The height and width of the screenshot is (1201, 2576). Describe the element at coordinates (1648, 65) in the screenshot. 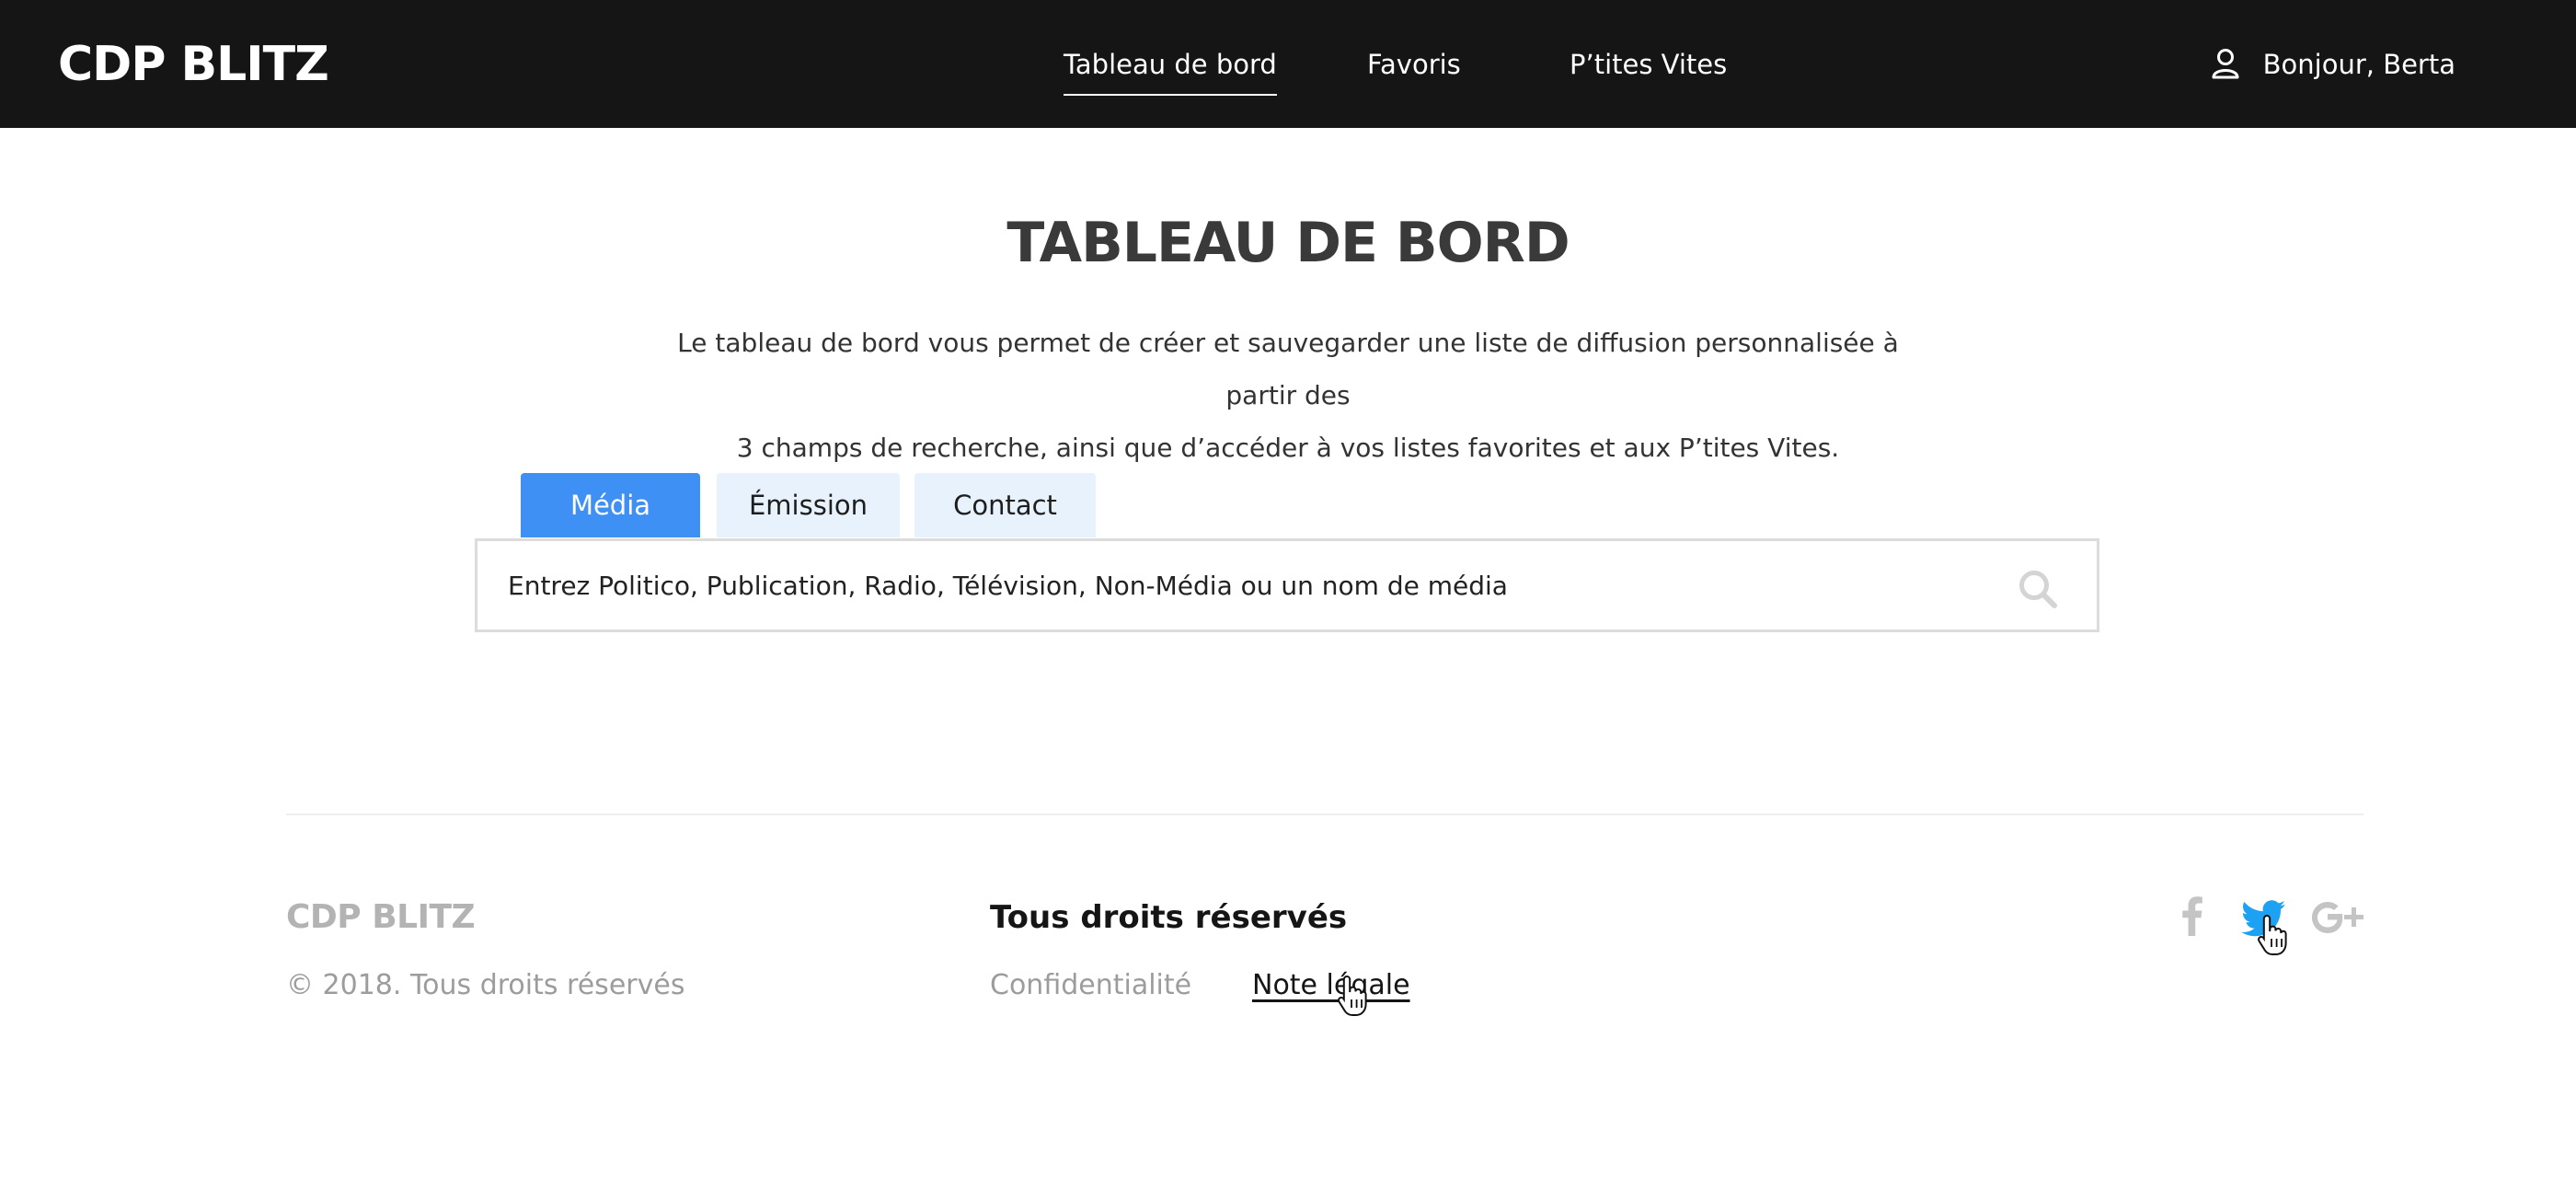

I see `nav-item-ptites-vites: P’tites Vites` at that location.